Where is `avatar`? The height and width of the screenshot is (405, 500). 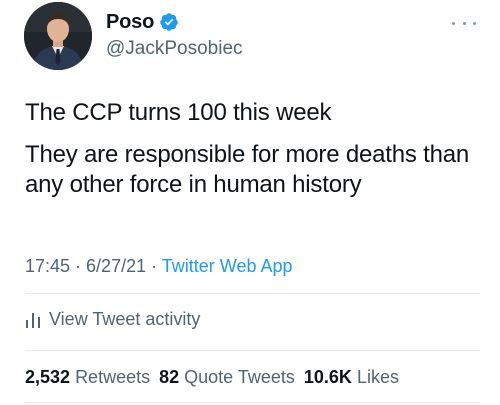 avatar is located at coordinates (58, 36).